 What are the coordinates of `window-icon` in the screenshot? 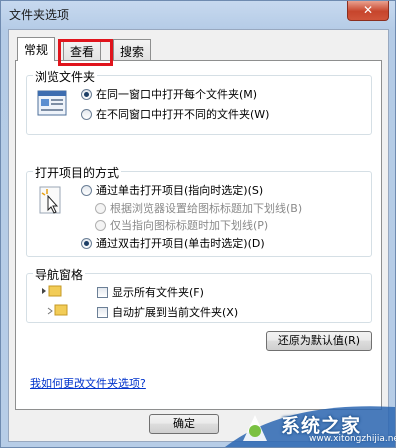 It's located at (52, 103).